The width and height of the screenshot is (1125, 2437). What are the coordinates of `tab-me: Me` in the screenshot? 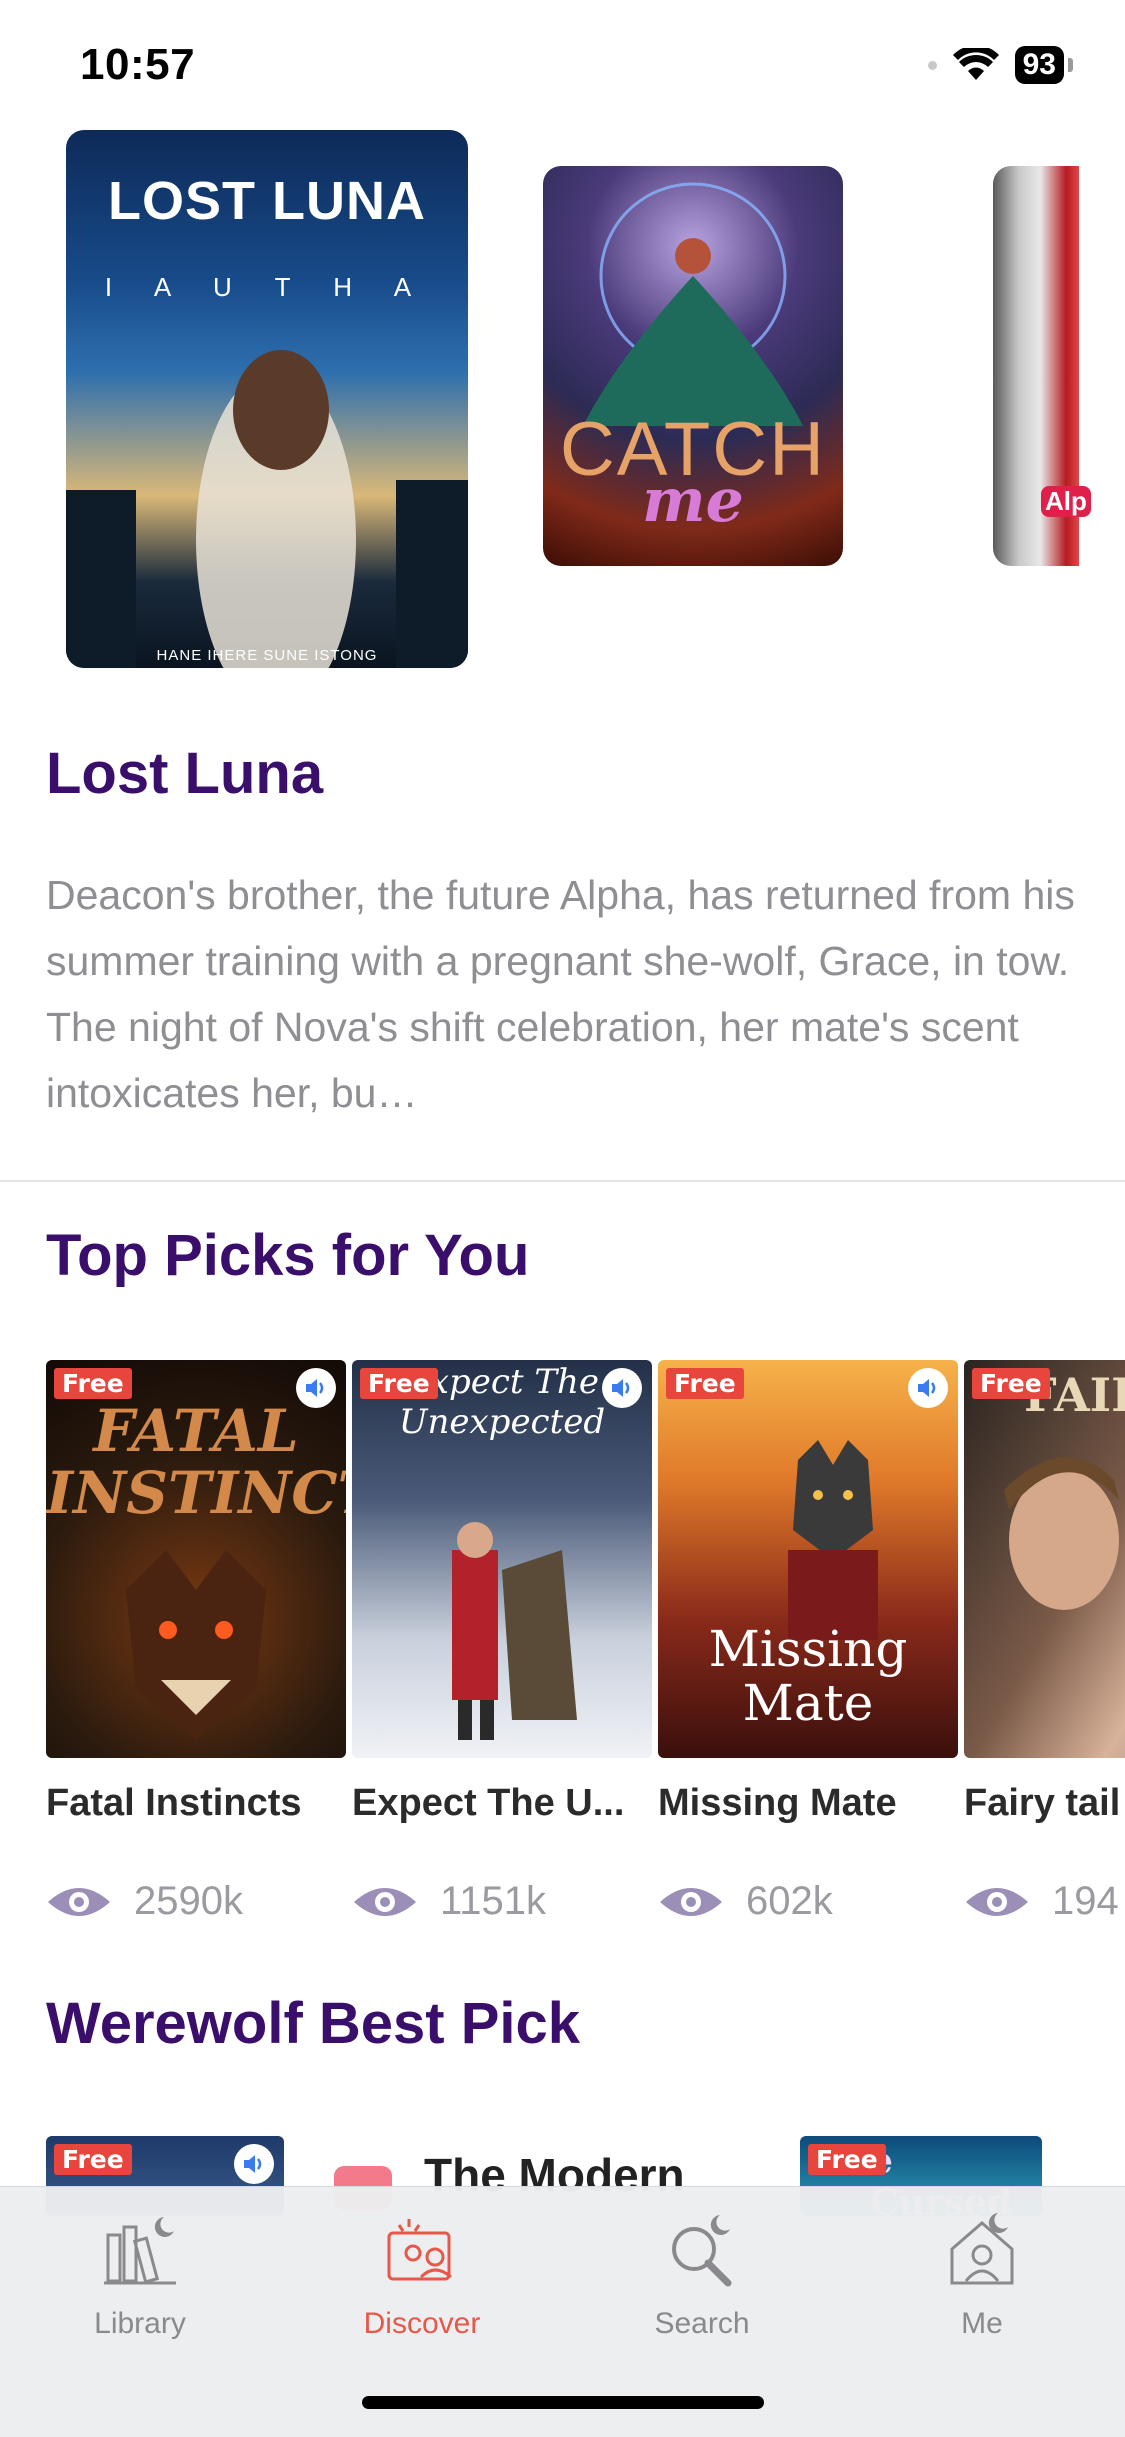 It's located at (982, 2275).